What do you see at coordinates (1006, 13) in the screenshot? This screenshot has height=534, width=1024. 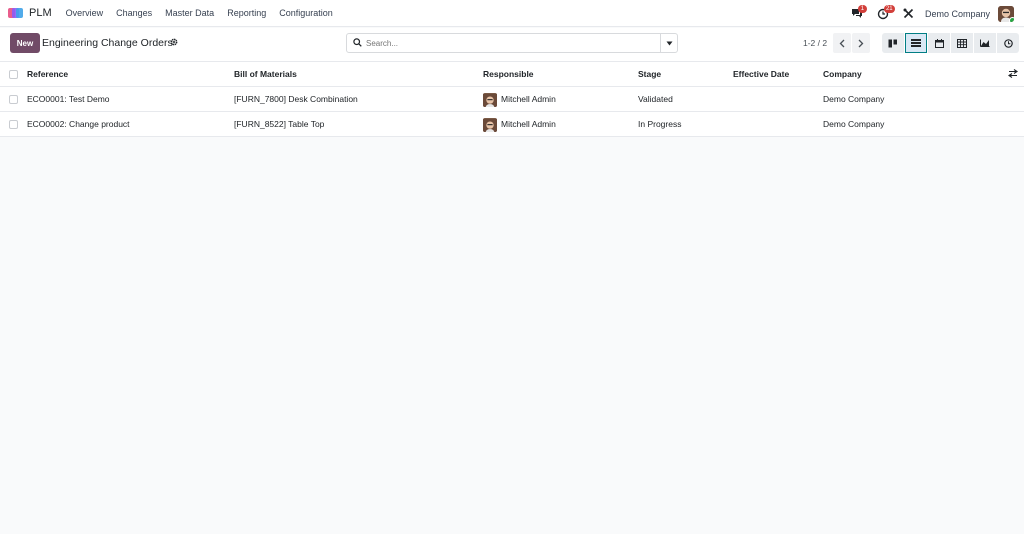 I see `user-avatar` at bounding box center [1006, 13].